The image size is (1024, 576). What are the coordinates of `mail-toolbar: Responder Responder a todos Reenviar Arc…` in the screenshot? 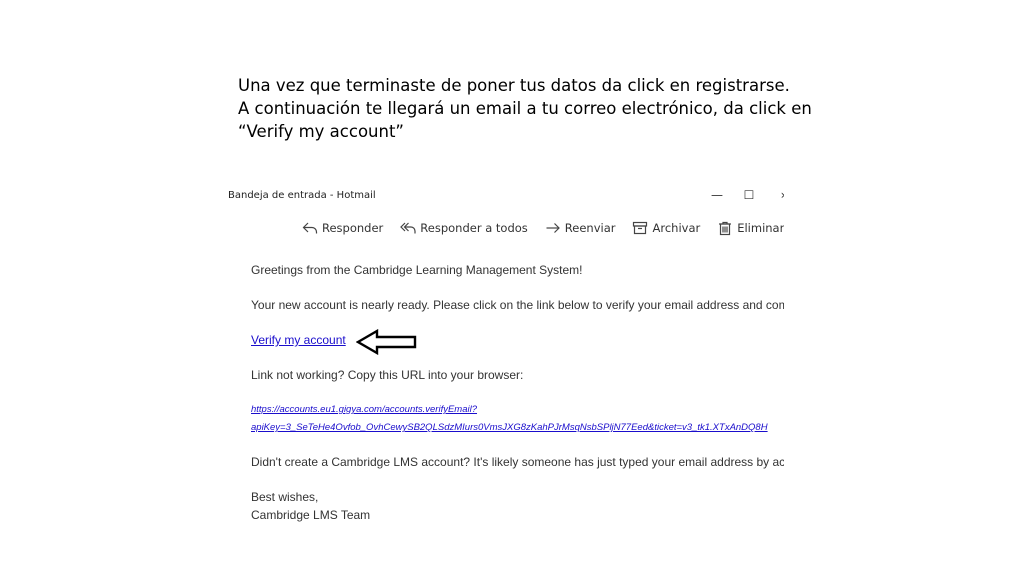 It's located at (543, 228).